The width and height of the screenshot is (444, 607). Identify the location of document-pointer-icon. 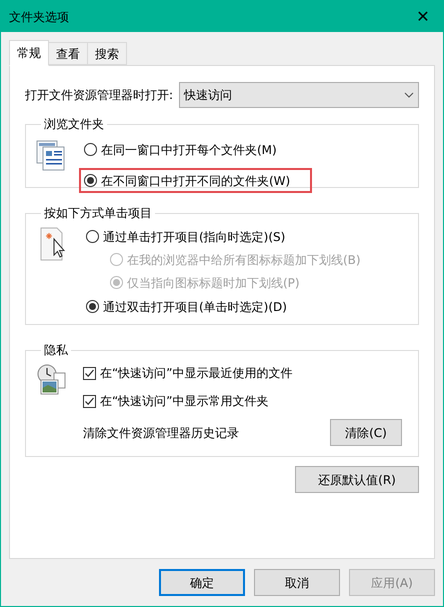
(53, 244).